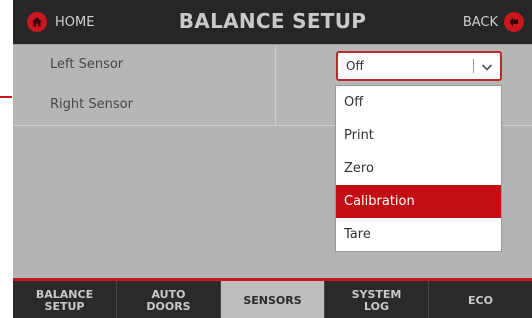 The width and height of the screenshot is (532, 318). What do you see at coordinates (418, 201) in the screenshot?
I see `dropdown-option-calibration: Calibration` at bounding box center [418, 201].